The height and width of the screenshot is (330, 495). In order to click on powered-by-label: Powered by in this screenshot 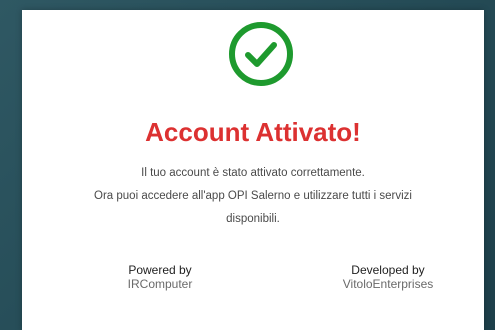, I will do `click(160, 270)`.